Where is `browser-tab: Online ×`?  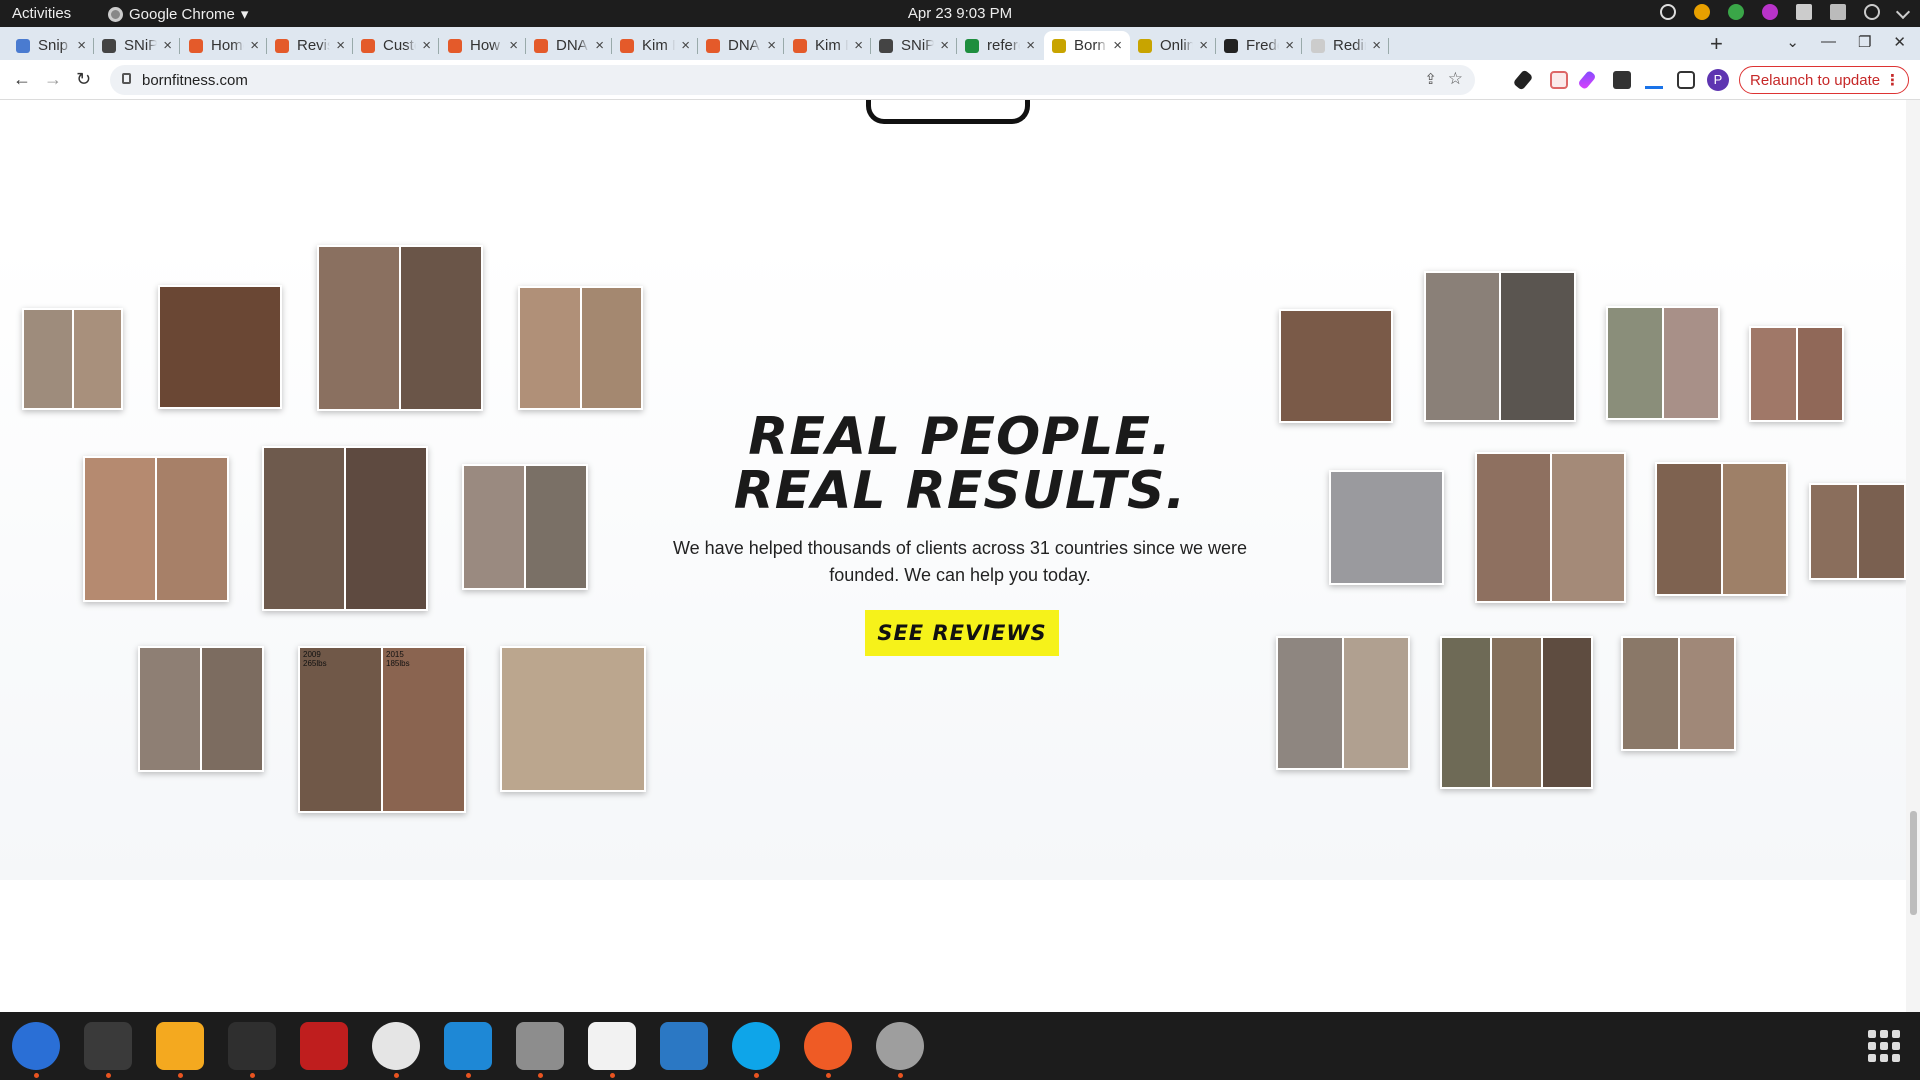
browser-tab: Online × is located at coordinates (1173, 45).